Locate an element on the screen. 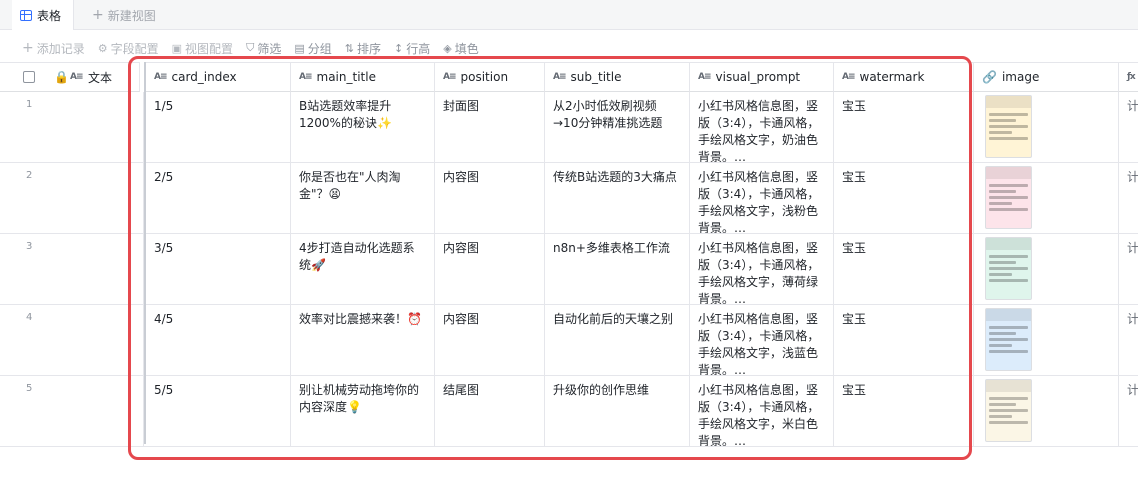 This screenshot has width=1138, height=491. column-header-card-index: A≡ card_index is located at coordinates (218, 77).